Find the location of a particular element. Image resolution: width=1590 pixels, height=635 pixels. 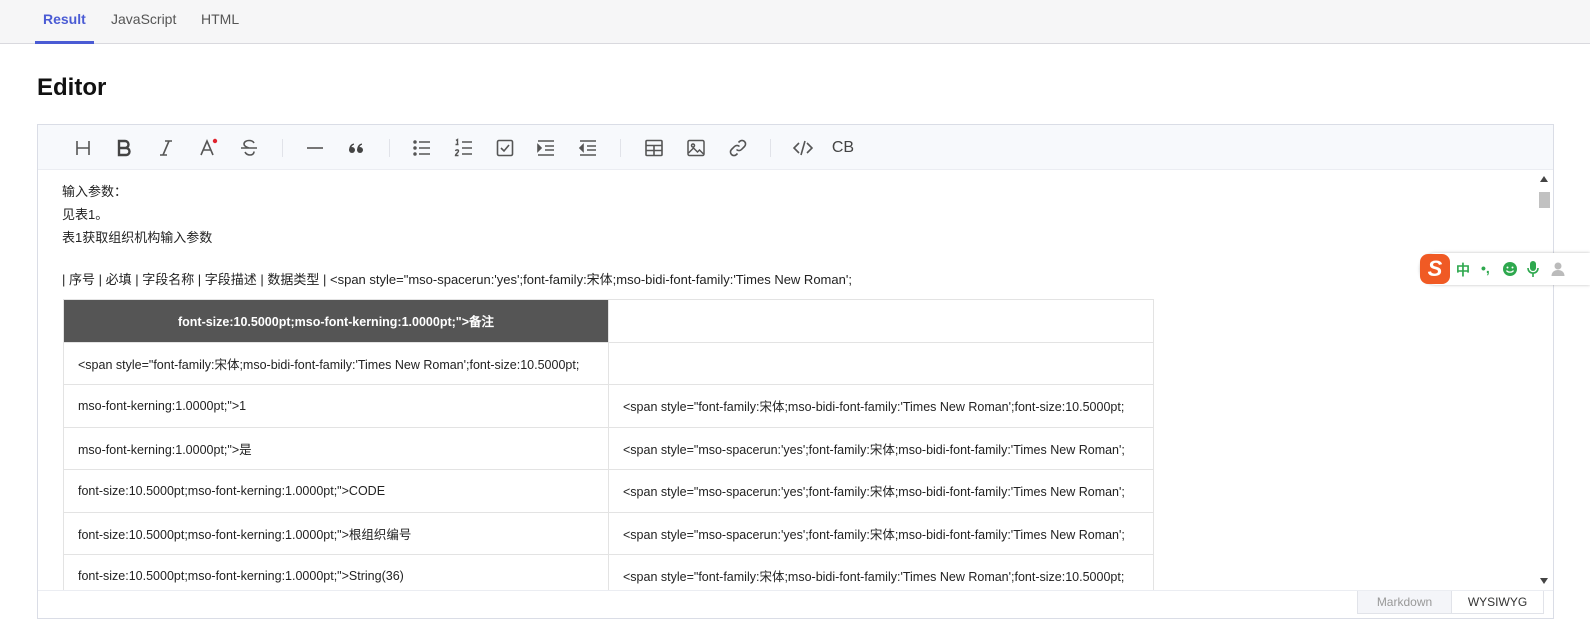

text-color-button is located at coordinates (208, 148).